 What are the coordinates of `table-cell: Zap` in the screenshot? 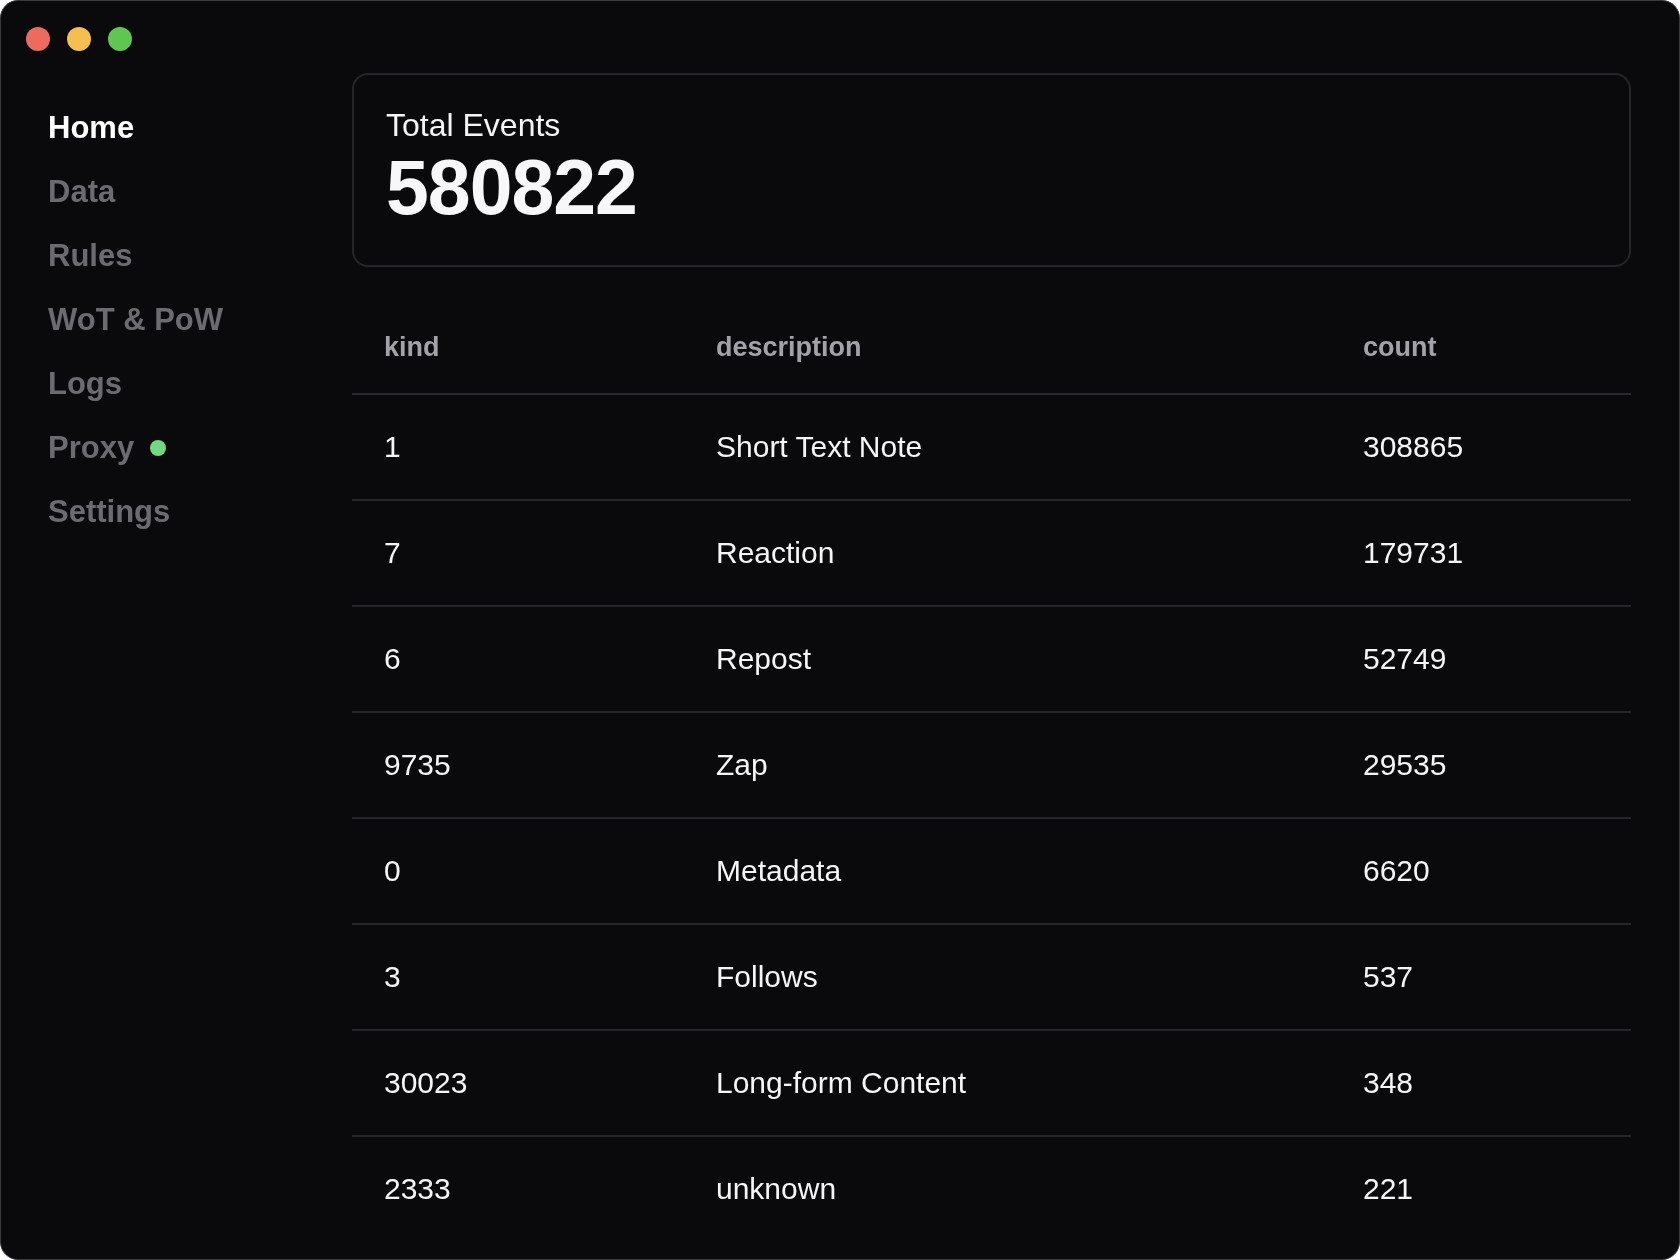 It's located at (742, 764).